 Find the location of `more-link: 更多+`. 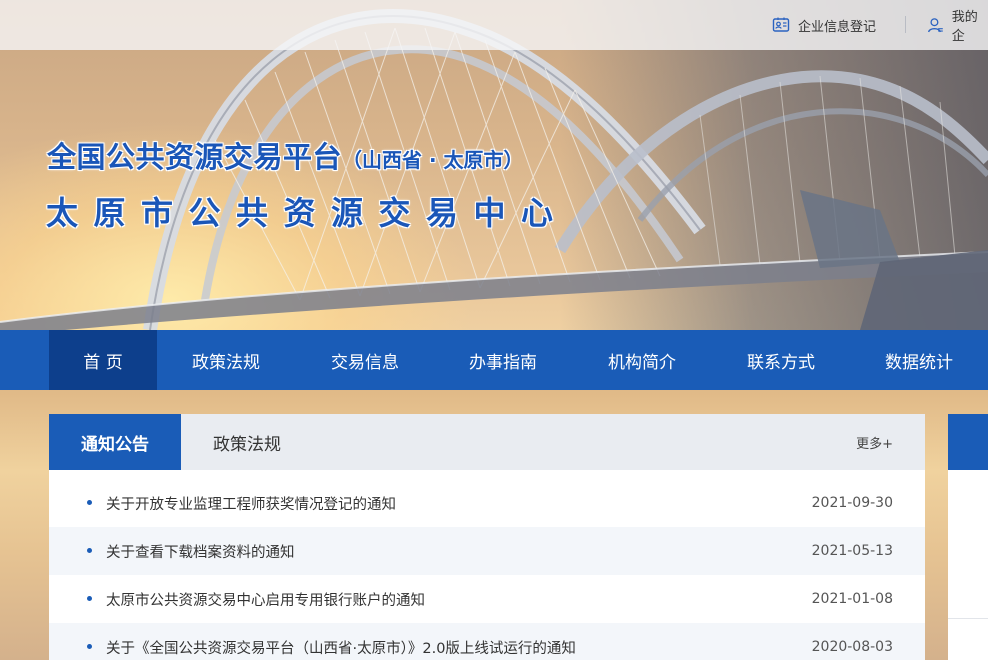

more-link: 更多+ is located at coordinates (874, 442).